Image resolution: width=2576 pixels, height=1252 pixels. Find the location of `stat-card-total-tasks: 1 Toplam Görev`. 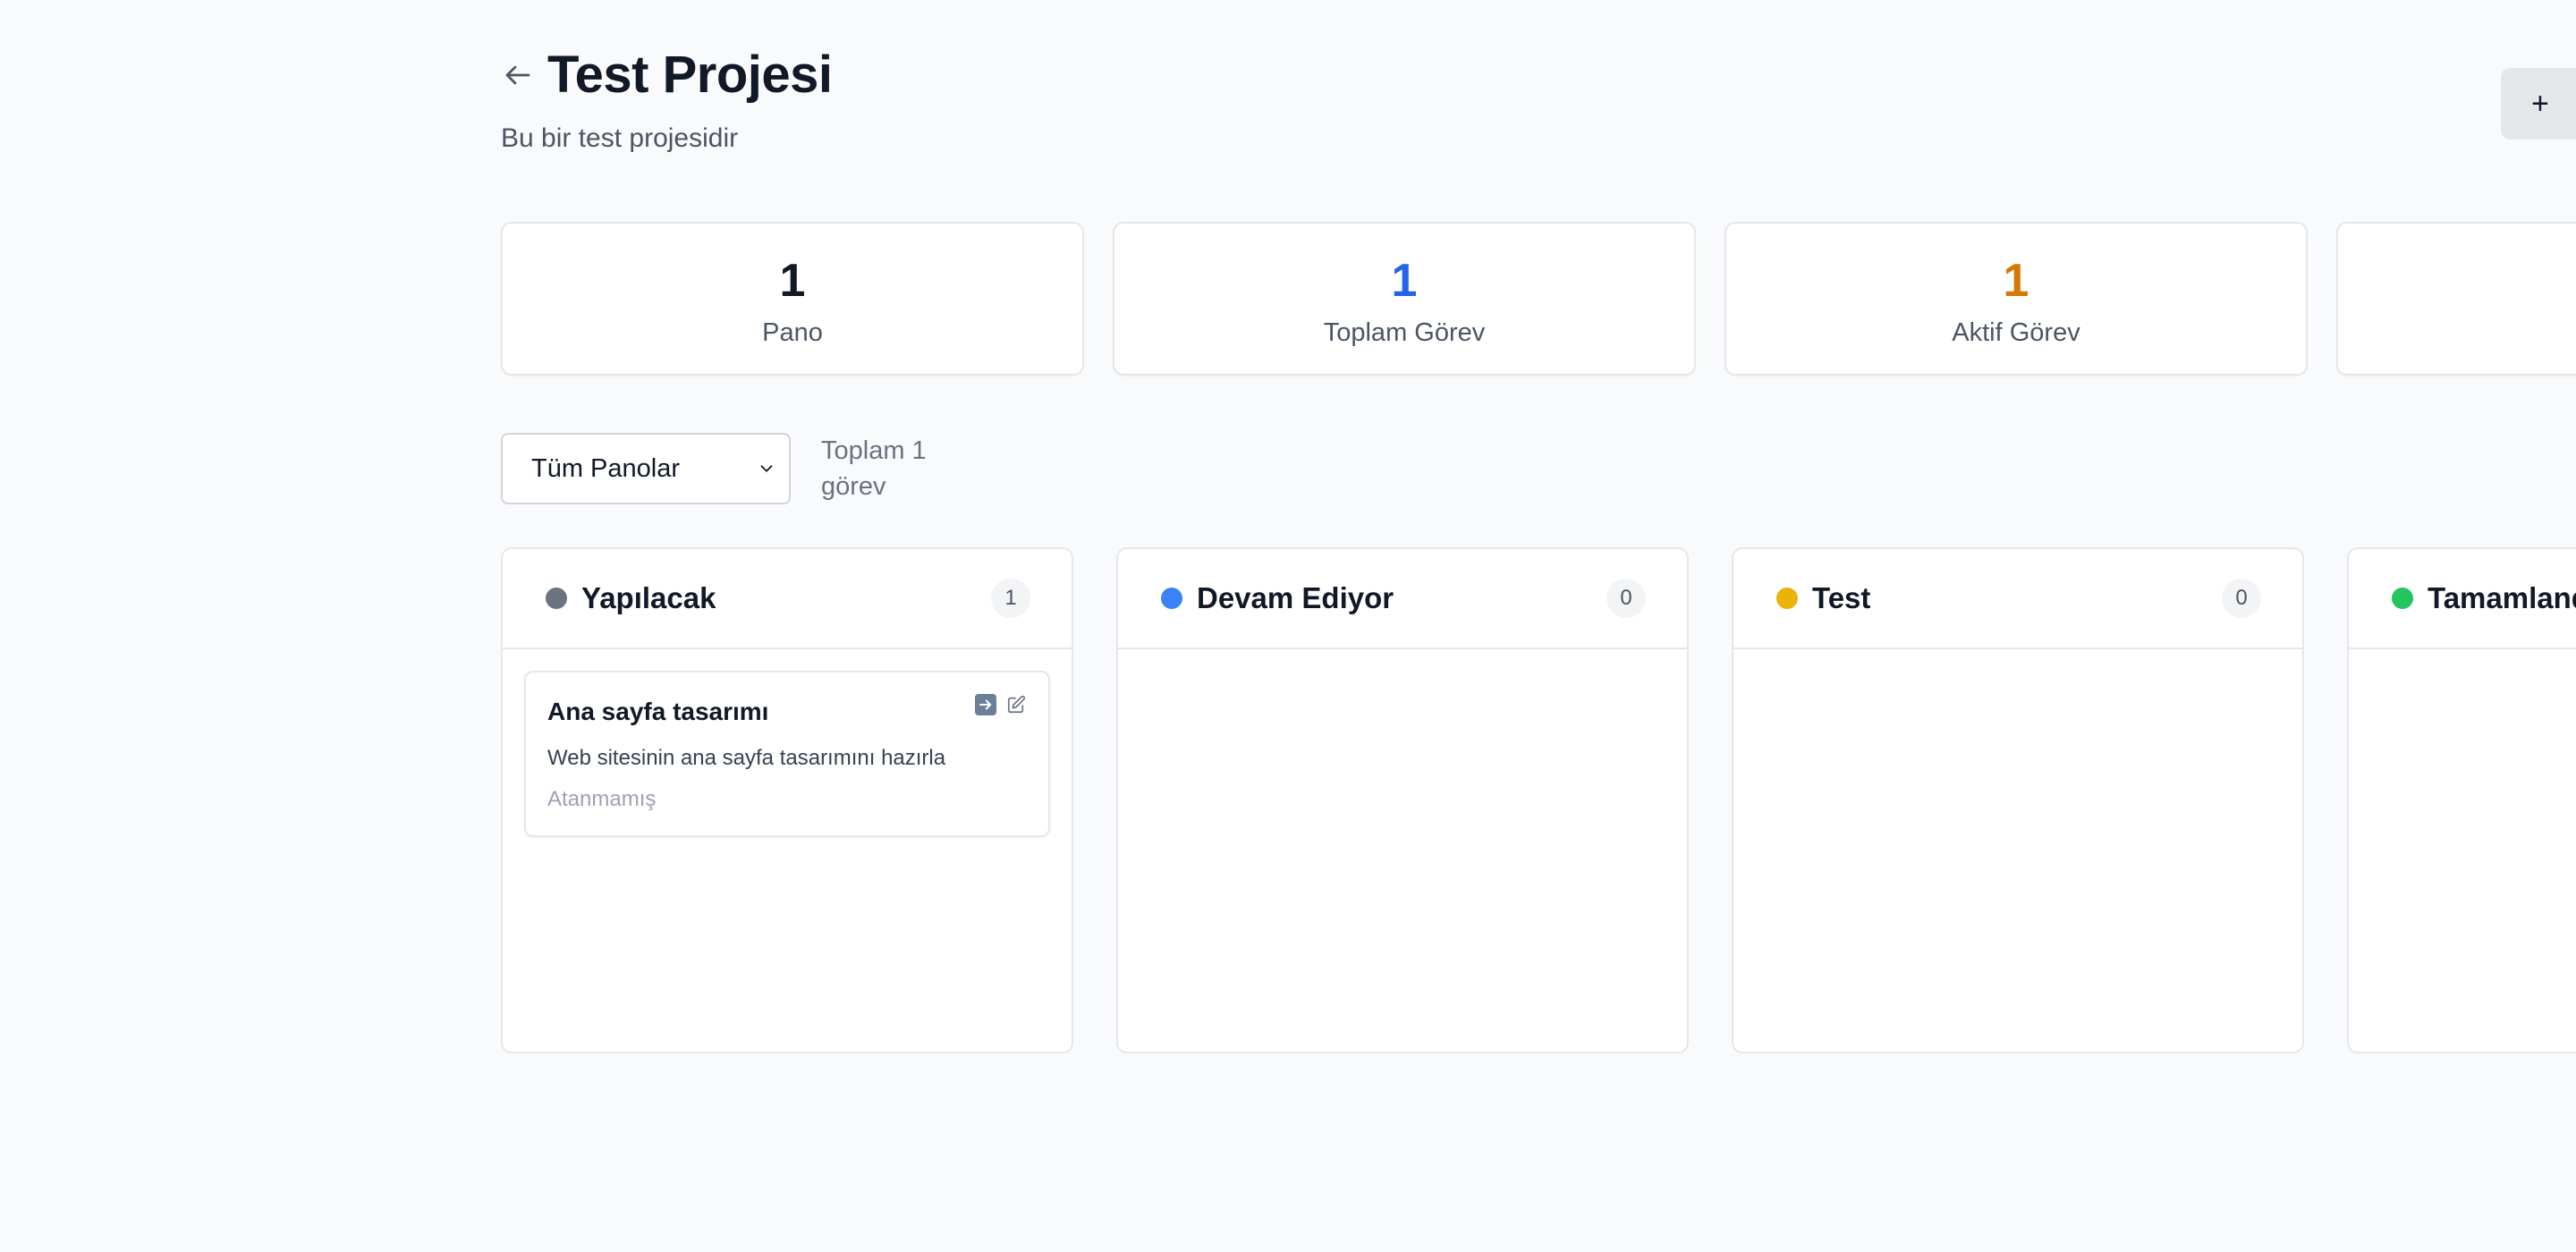

stat-card-total-tasks: 1 Toplam Görev is located at coordinates (1404, 299).